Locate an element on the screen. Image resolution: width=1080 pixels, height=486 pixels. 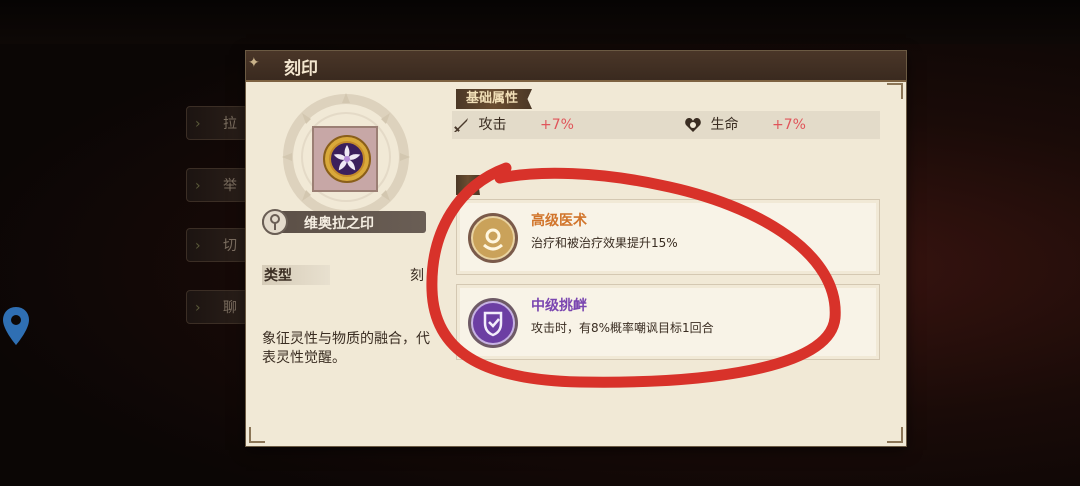
side-tab-3: 切 is located at coordinates (217, 245).